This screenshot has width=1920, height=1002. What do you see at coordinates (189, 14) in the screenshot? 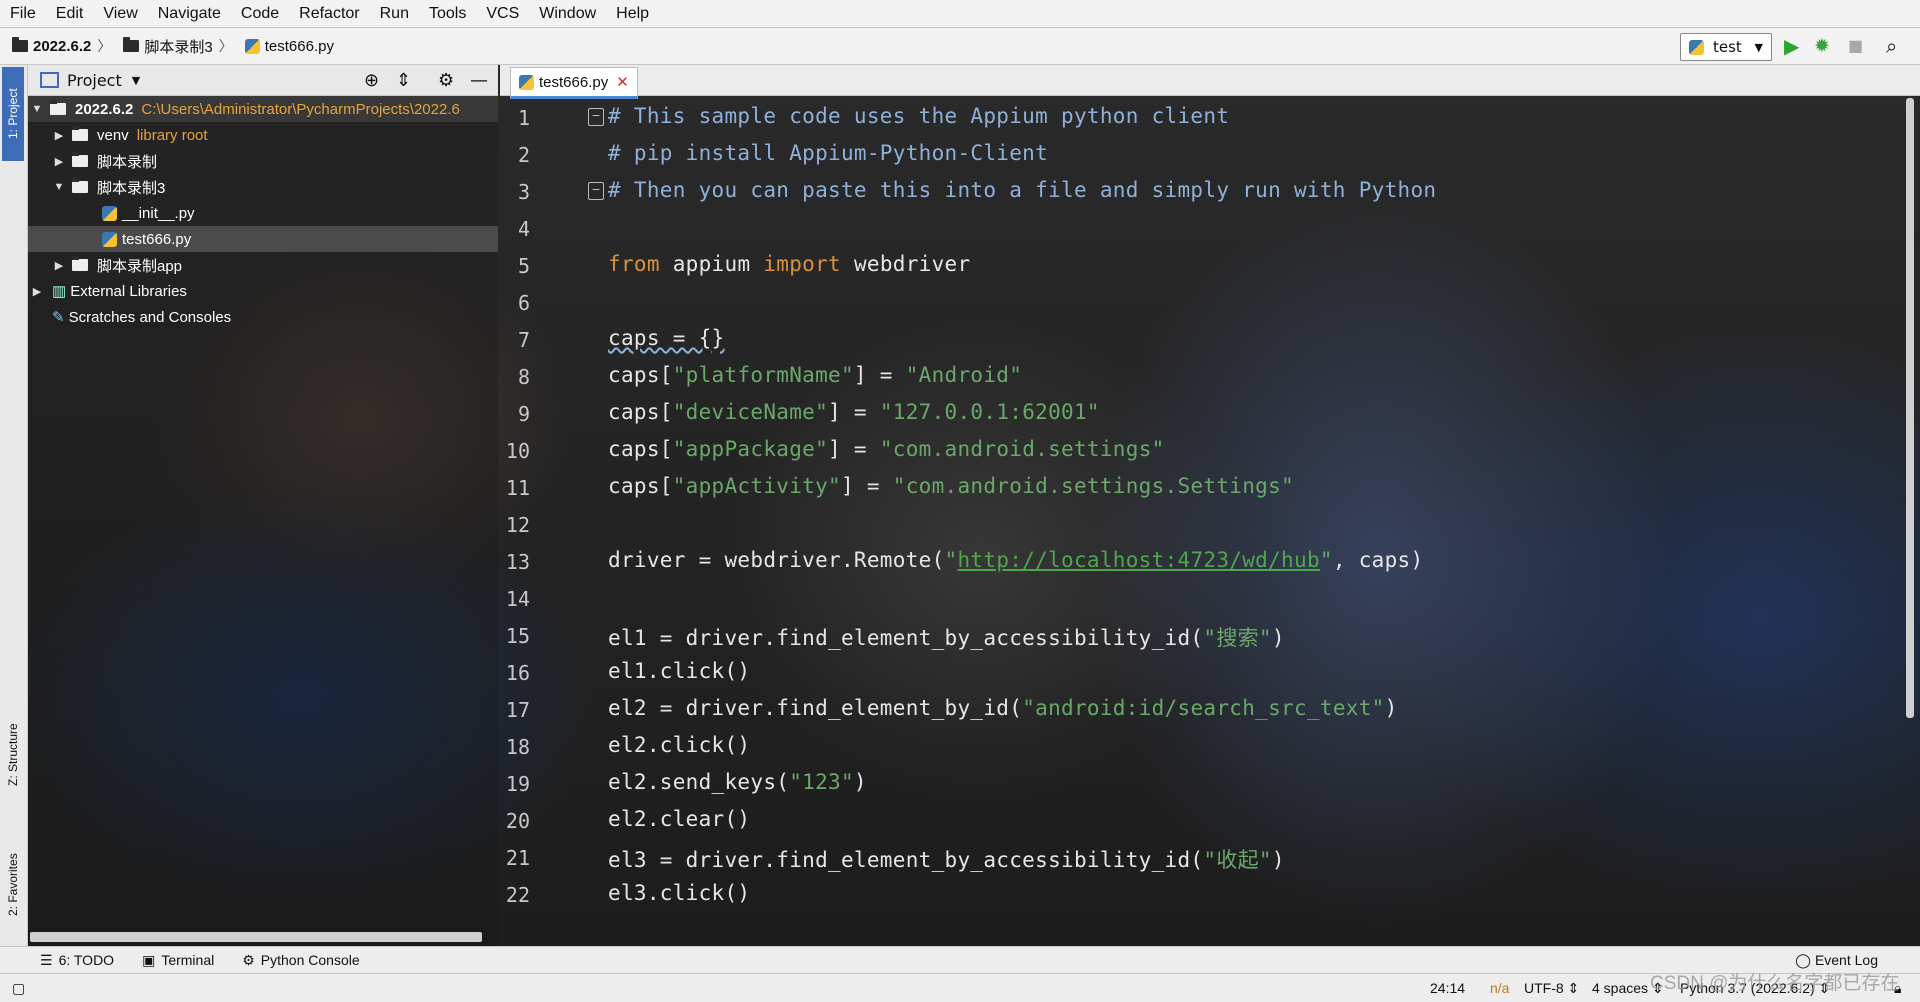
I see `menu-navigate: Navigate` at bounding box center [189, 14].